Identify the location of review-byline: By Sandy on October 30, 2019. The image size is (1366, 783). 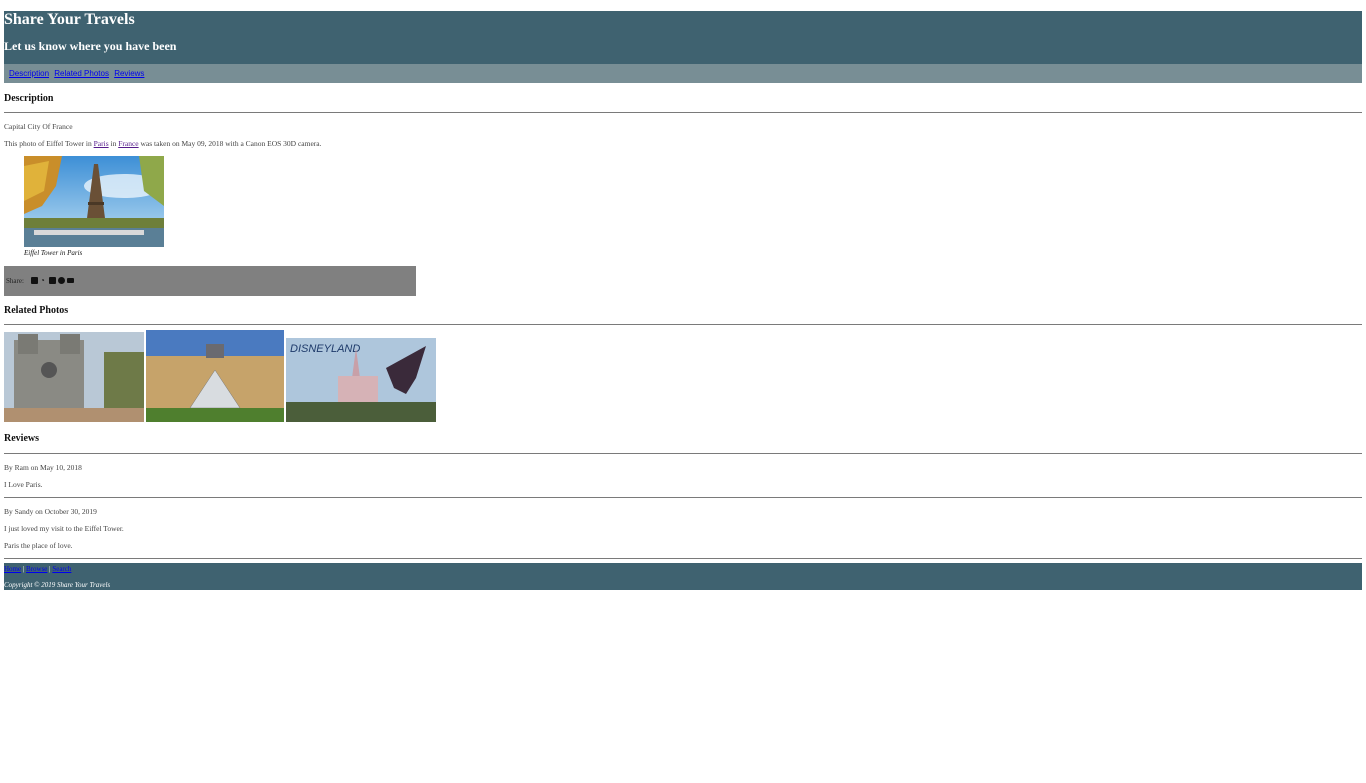
(50, 511).